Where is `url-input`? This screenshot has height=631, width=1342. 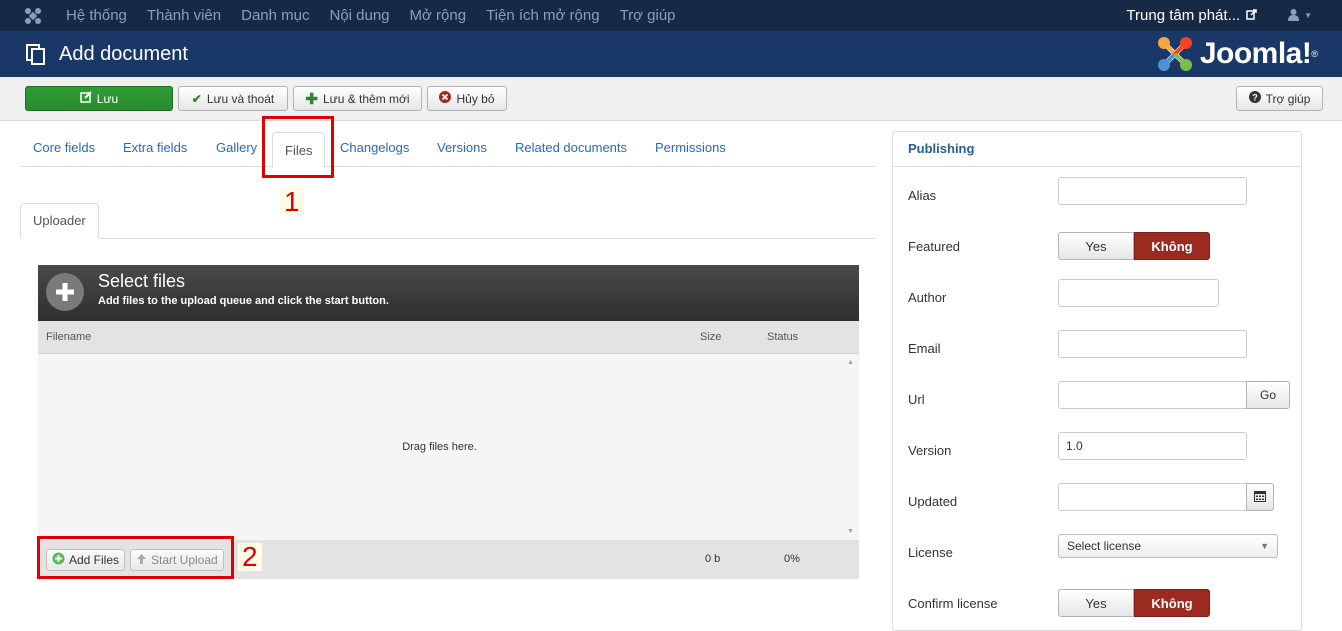 url-input is located at coordinates (1152, 395).